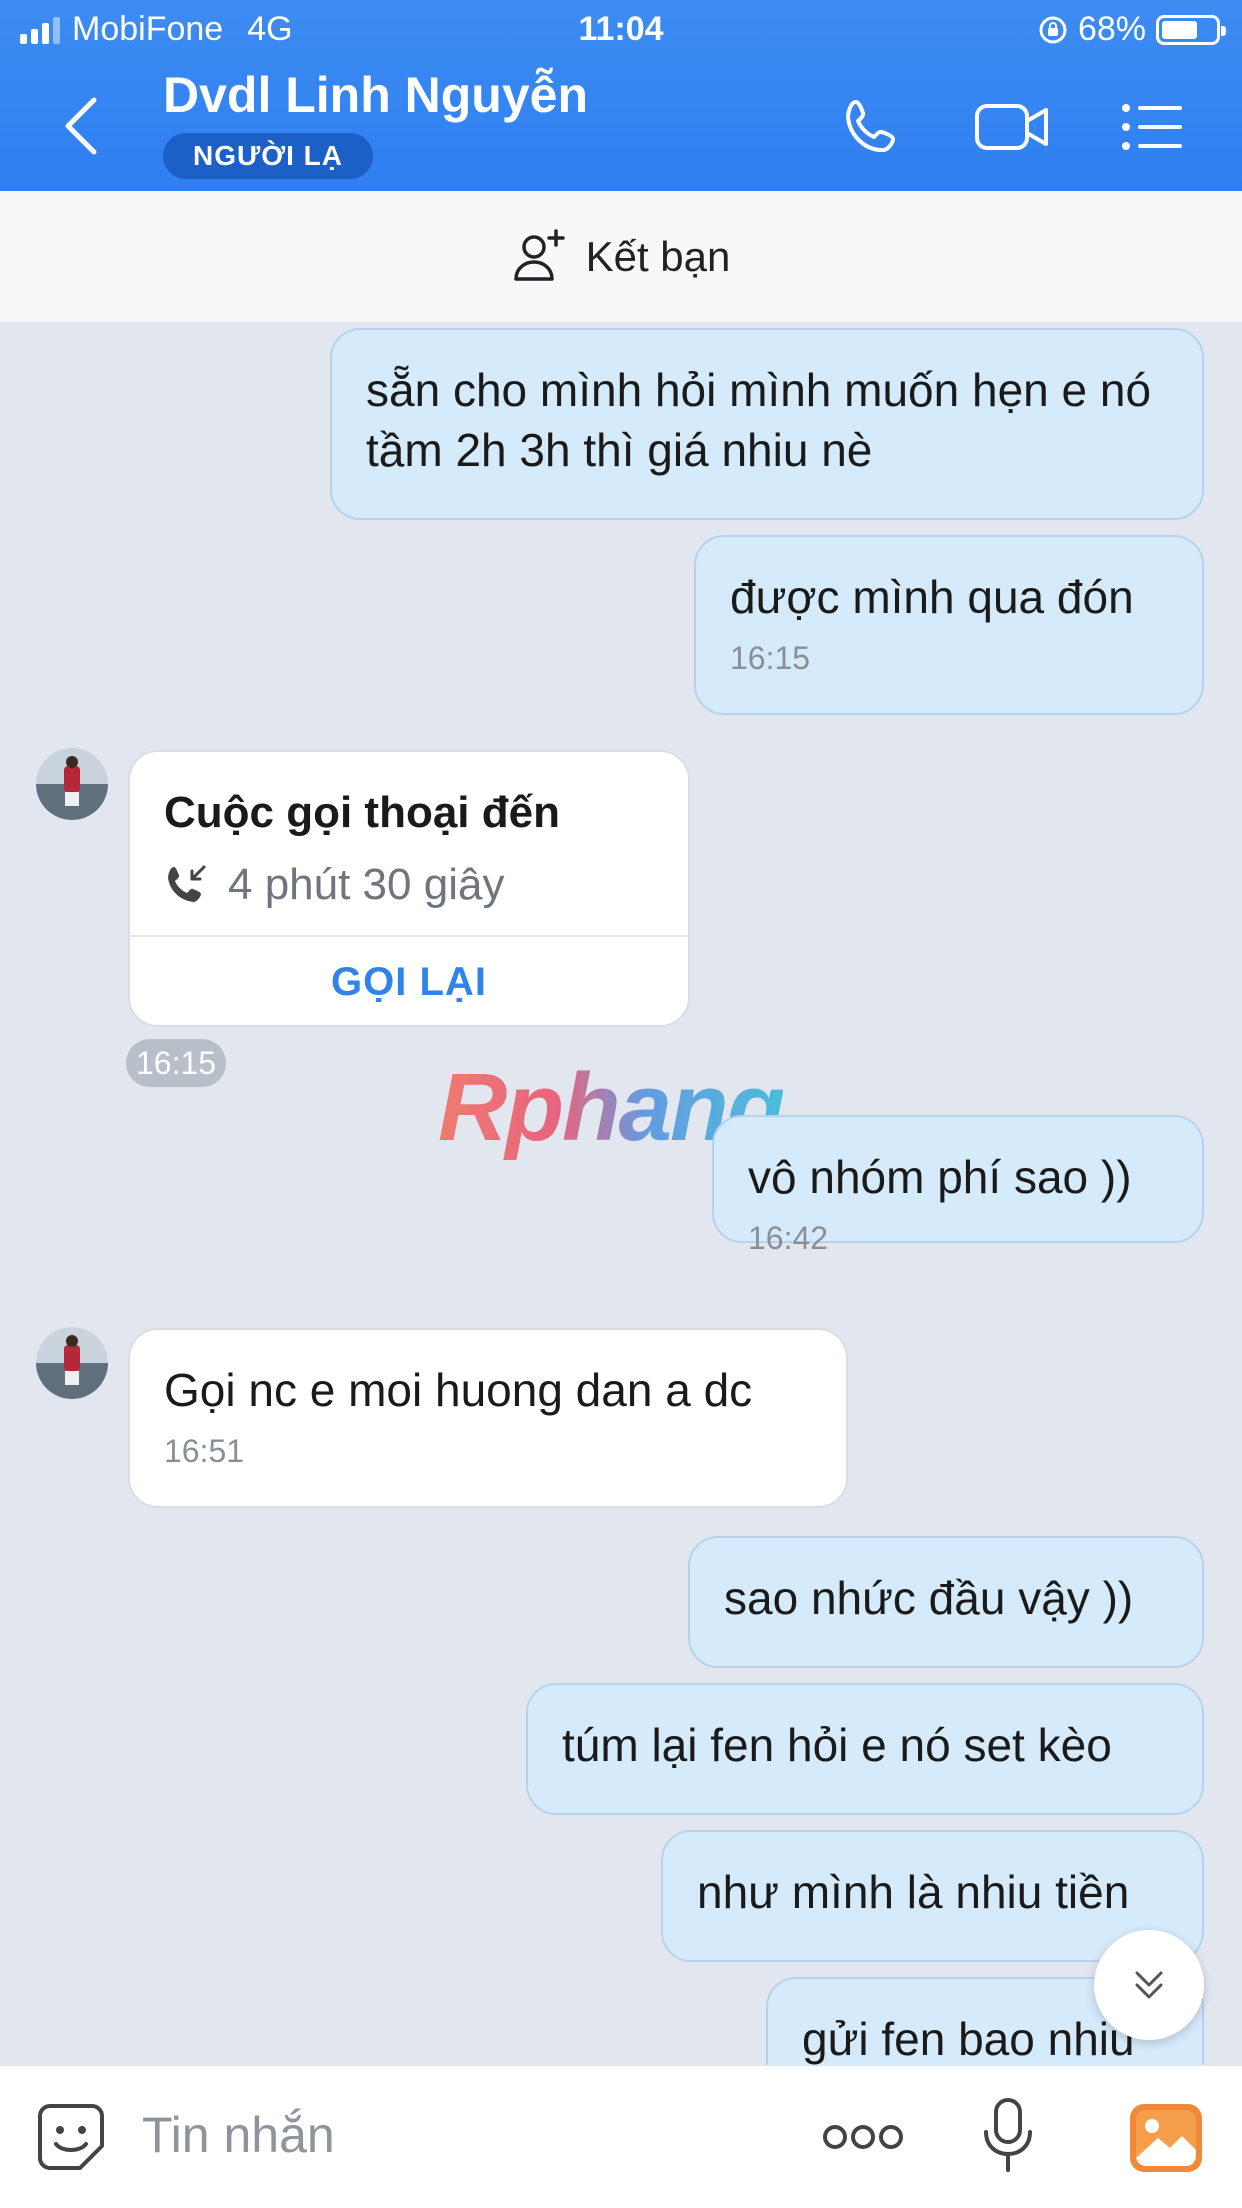 This screenshot has width=1242, height=2208. Describe the element at coordinates (187, 883) in the screenshot. I see `incoming-call-icon` at that location.